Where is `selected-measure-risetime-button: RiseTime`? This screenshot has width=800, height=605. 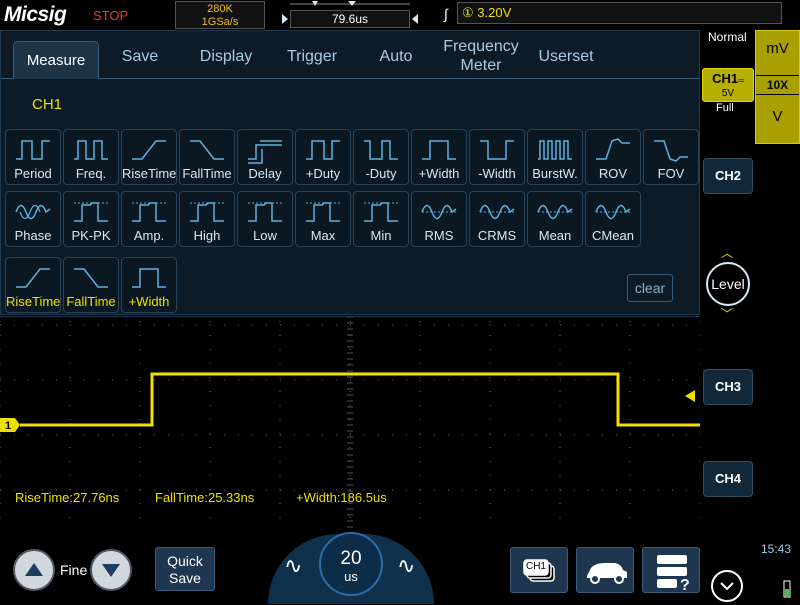 selected-measure-risetime-button: RiseTime is located at coordinates (33, 285).